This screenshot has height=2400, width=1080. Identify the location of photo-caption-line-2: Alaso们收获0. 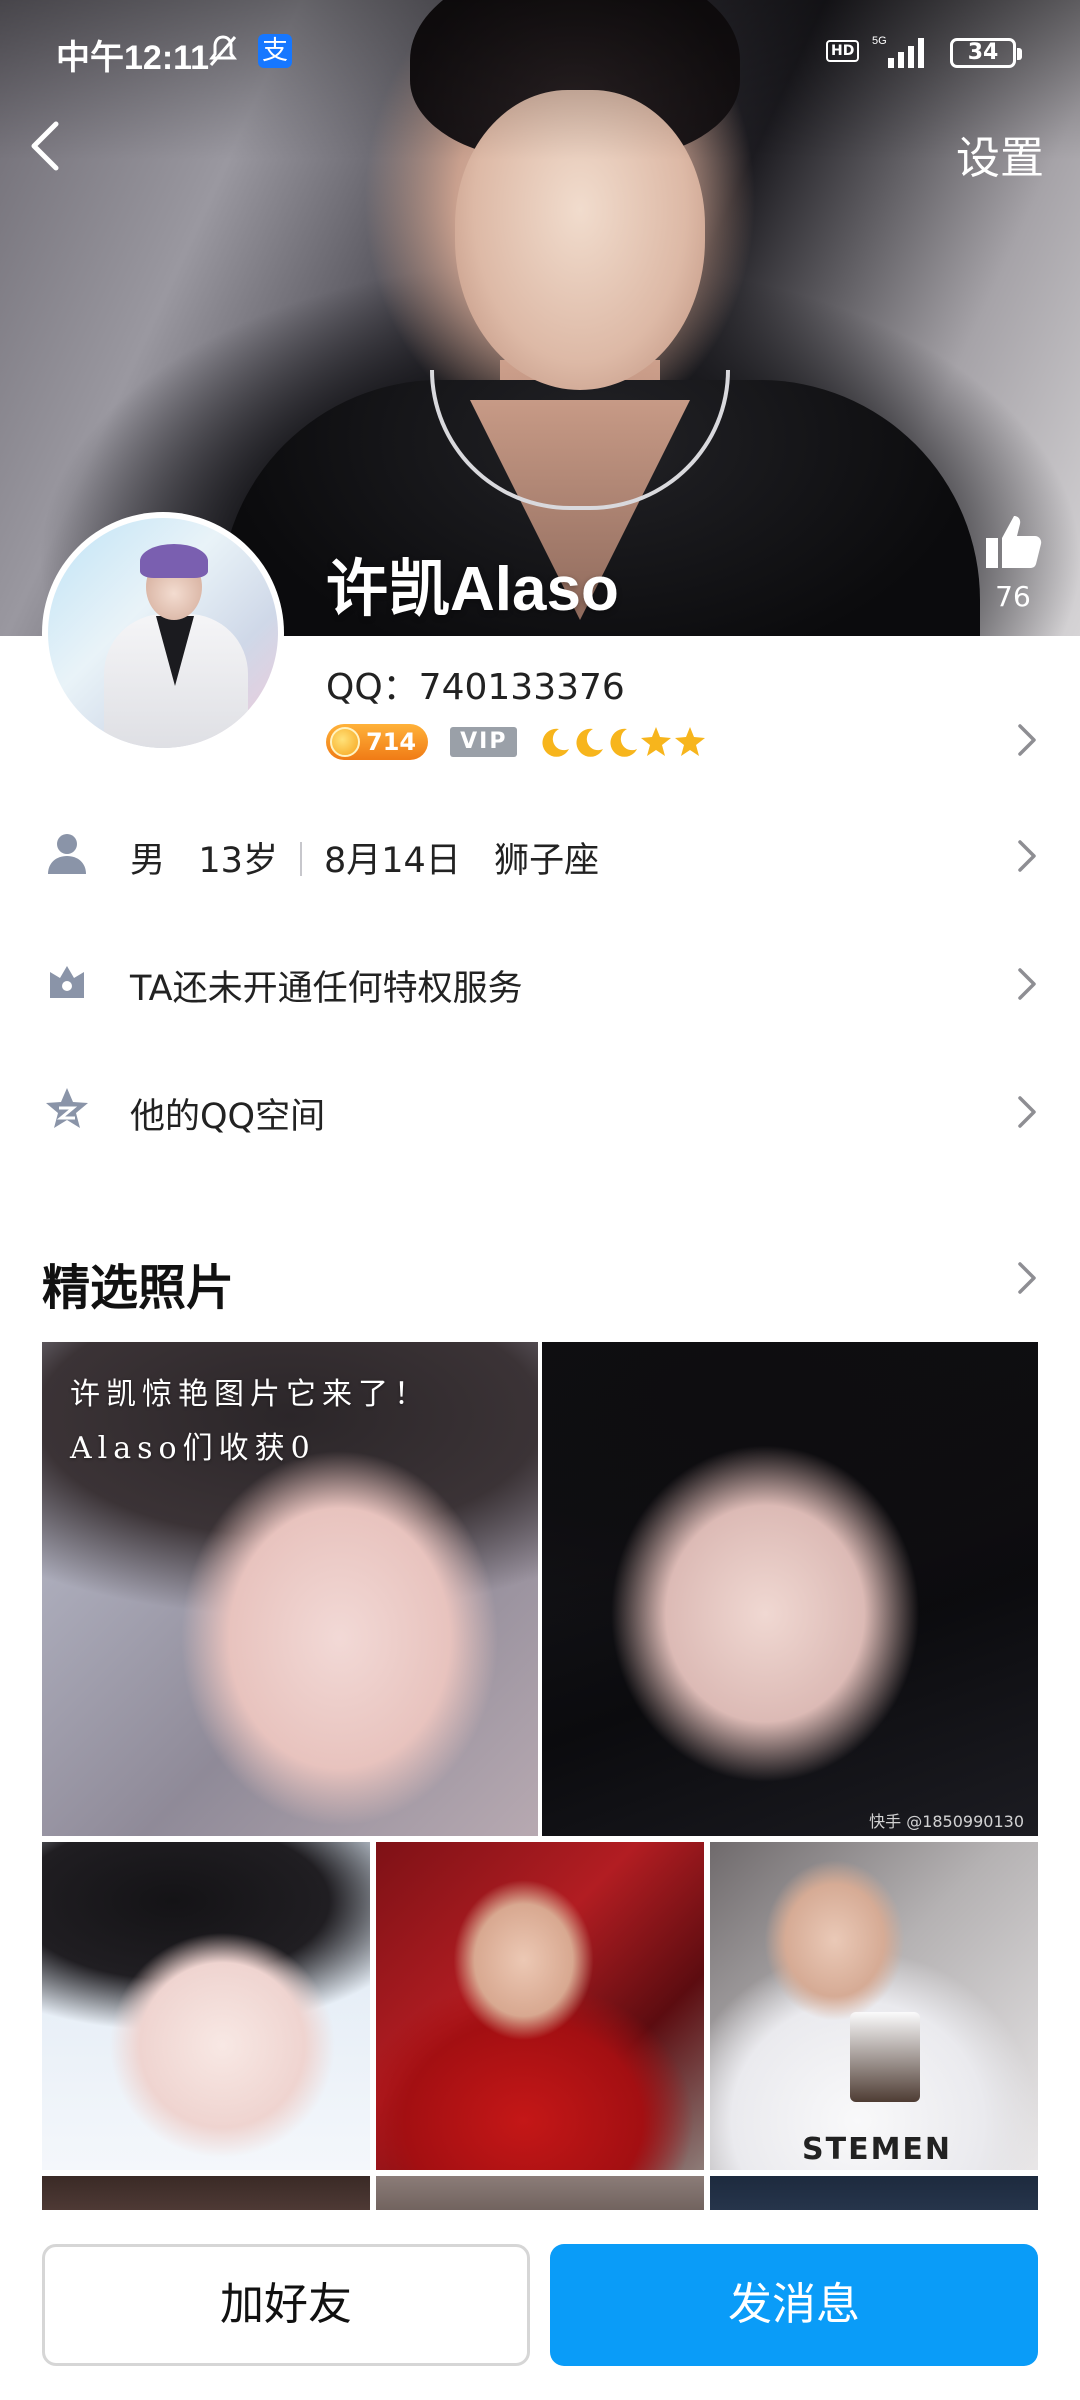
(193, 1448).